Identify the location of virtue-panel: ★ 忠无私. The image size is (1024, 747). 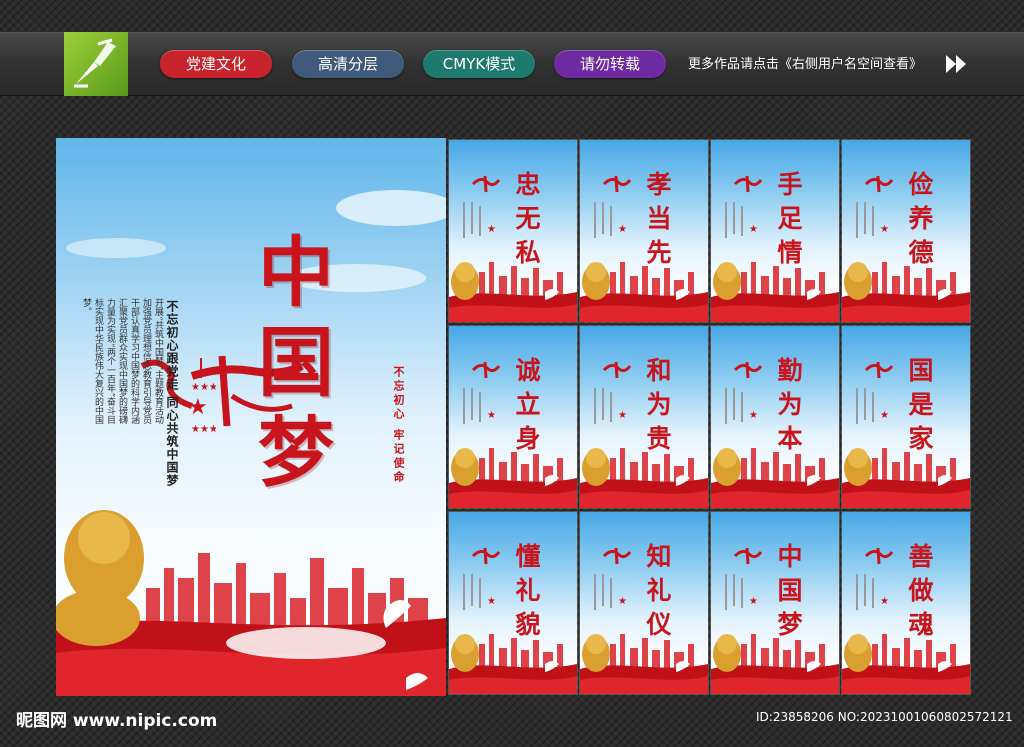
(513, 231).